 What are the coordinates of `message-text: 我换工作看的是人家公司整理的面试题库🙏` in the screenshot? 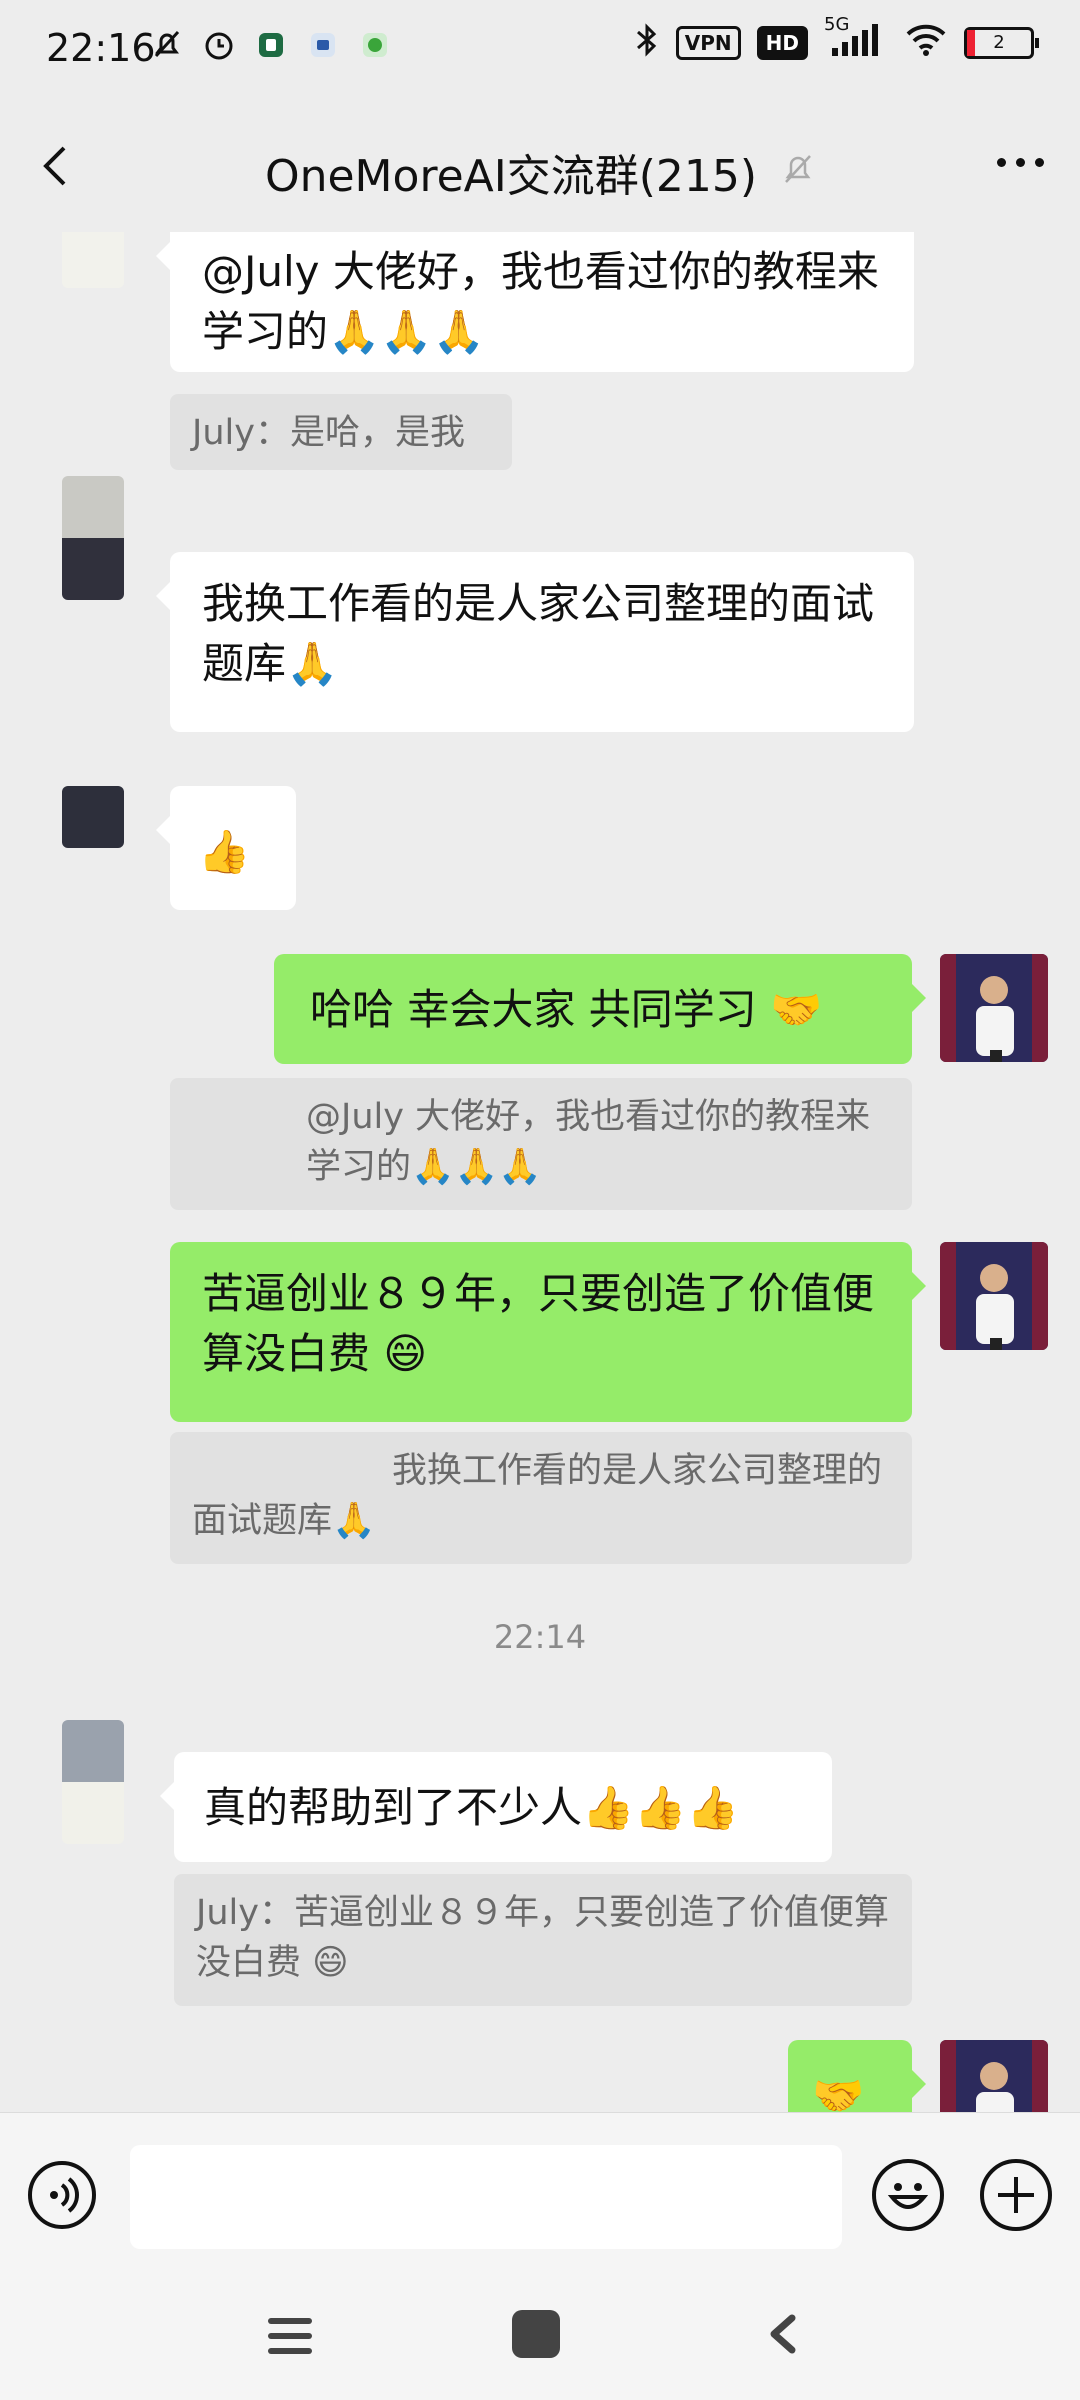 It's located at (538, 633).